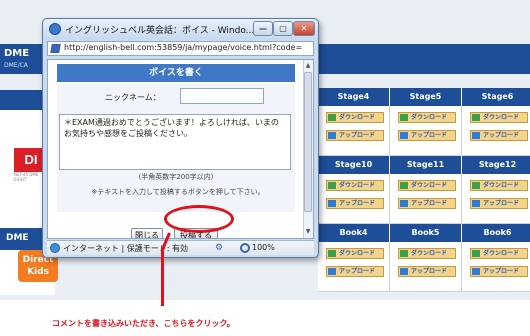 The width and height of the screenshot is (530, 336). Describe the element at coordinates (496, 165) in the screenshot. I see `grid-header: Stage12` at that location.